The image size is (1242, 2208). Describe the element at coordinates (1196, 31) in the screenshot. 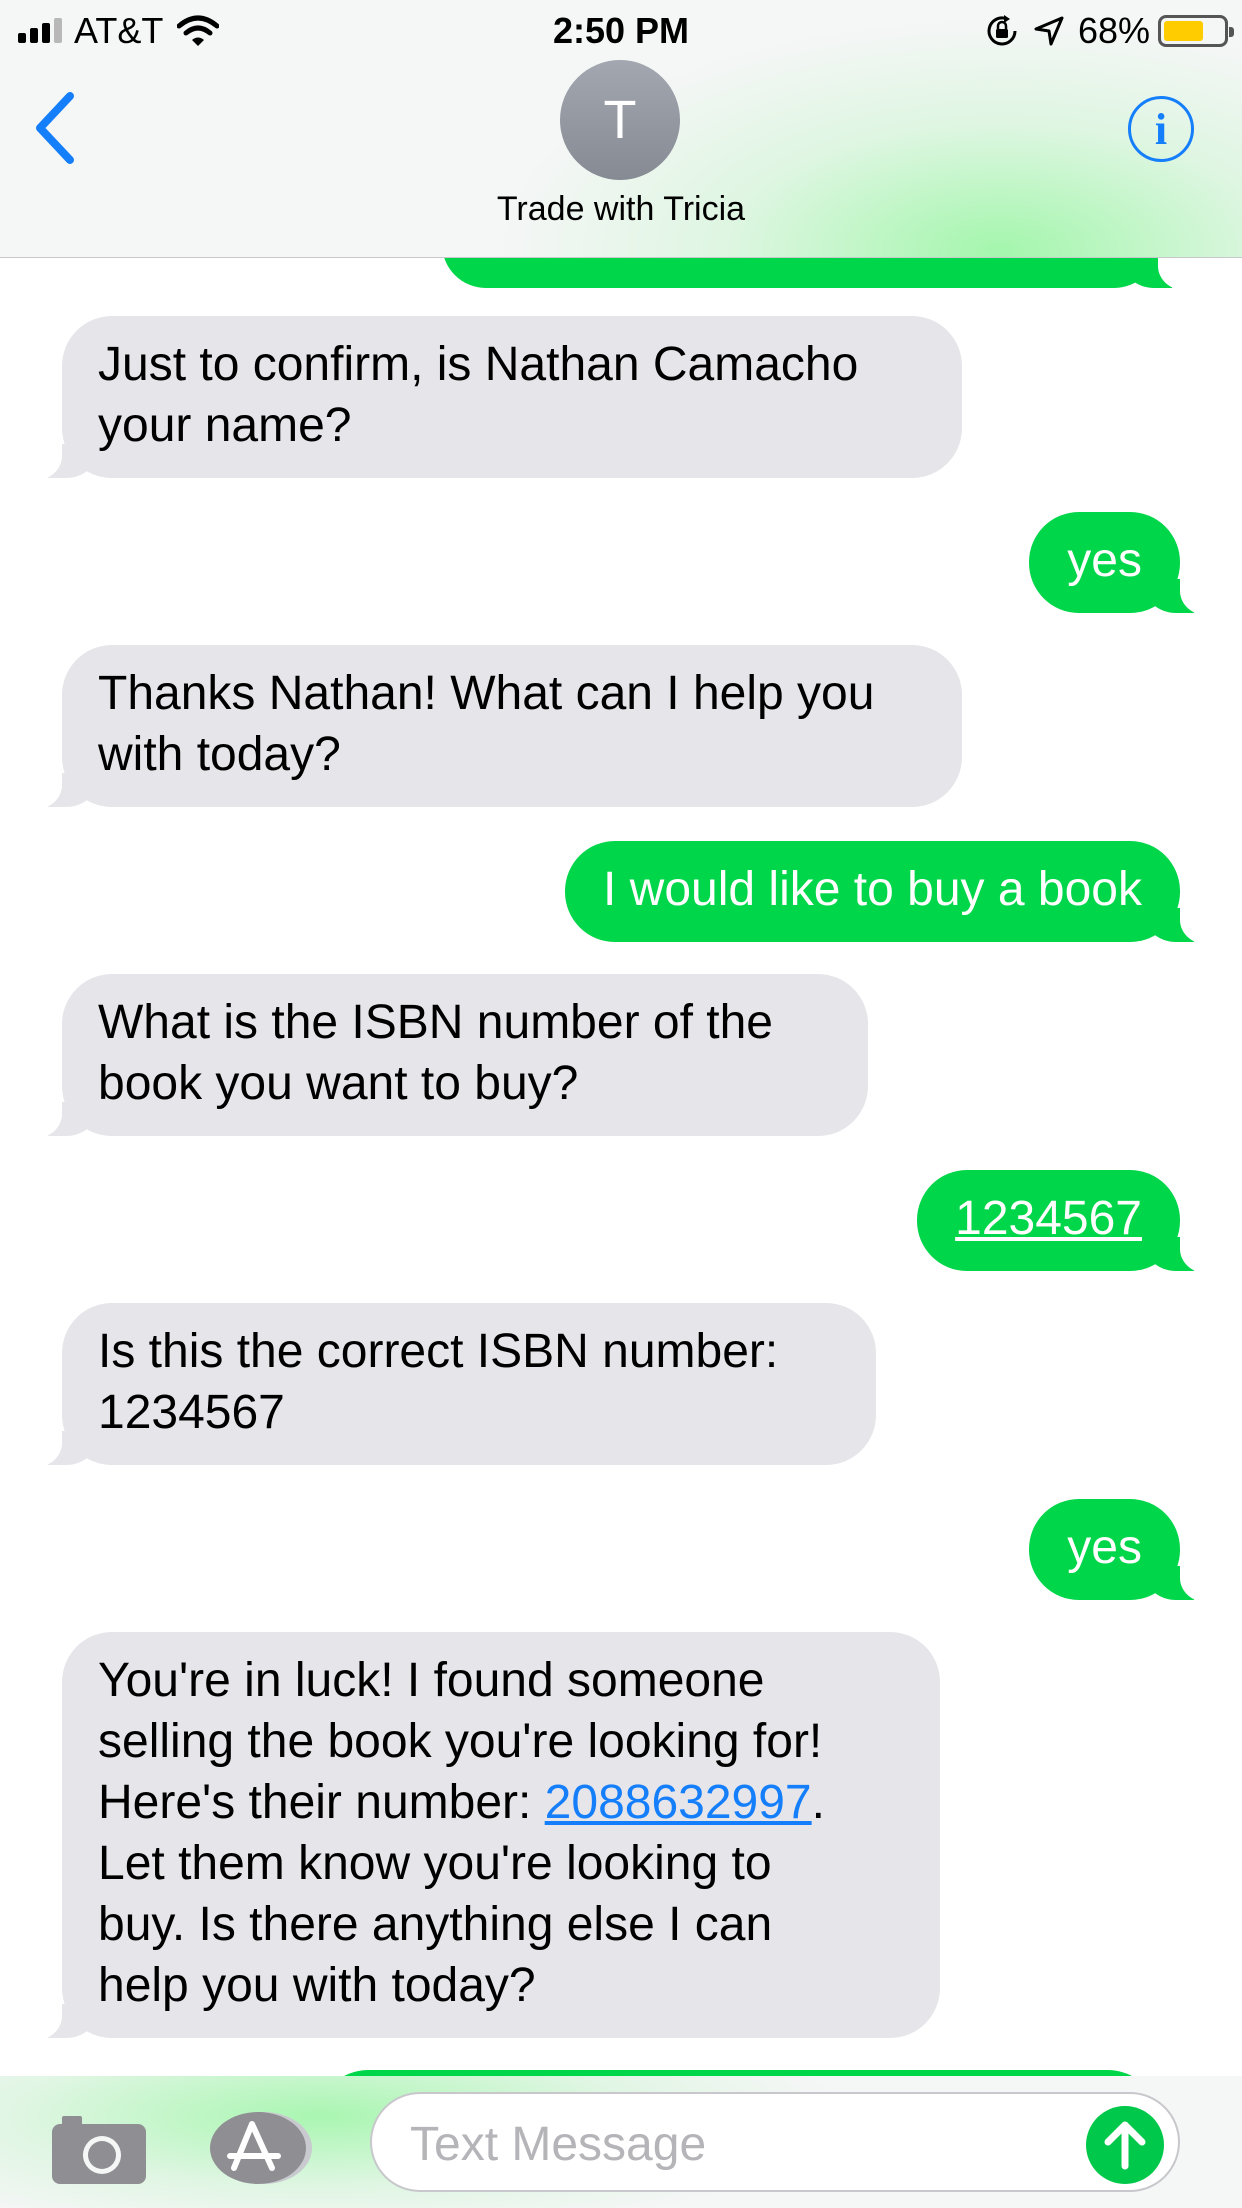

I see `battery-icon` at that location.